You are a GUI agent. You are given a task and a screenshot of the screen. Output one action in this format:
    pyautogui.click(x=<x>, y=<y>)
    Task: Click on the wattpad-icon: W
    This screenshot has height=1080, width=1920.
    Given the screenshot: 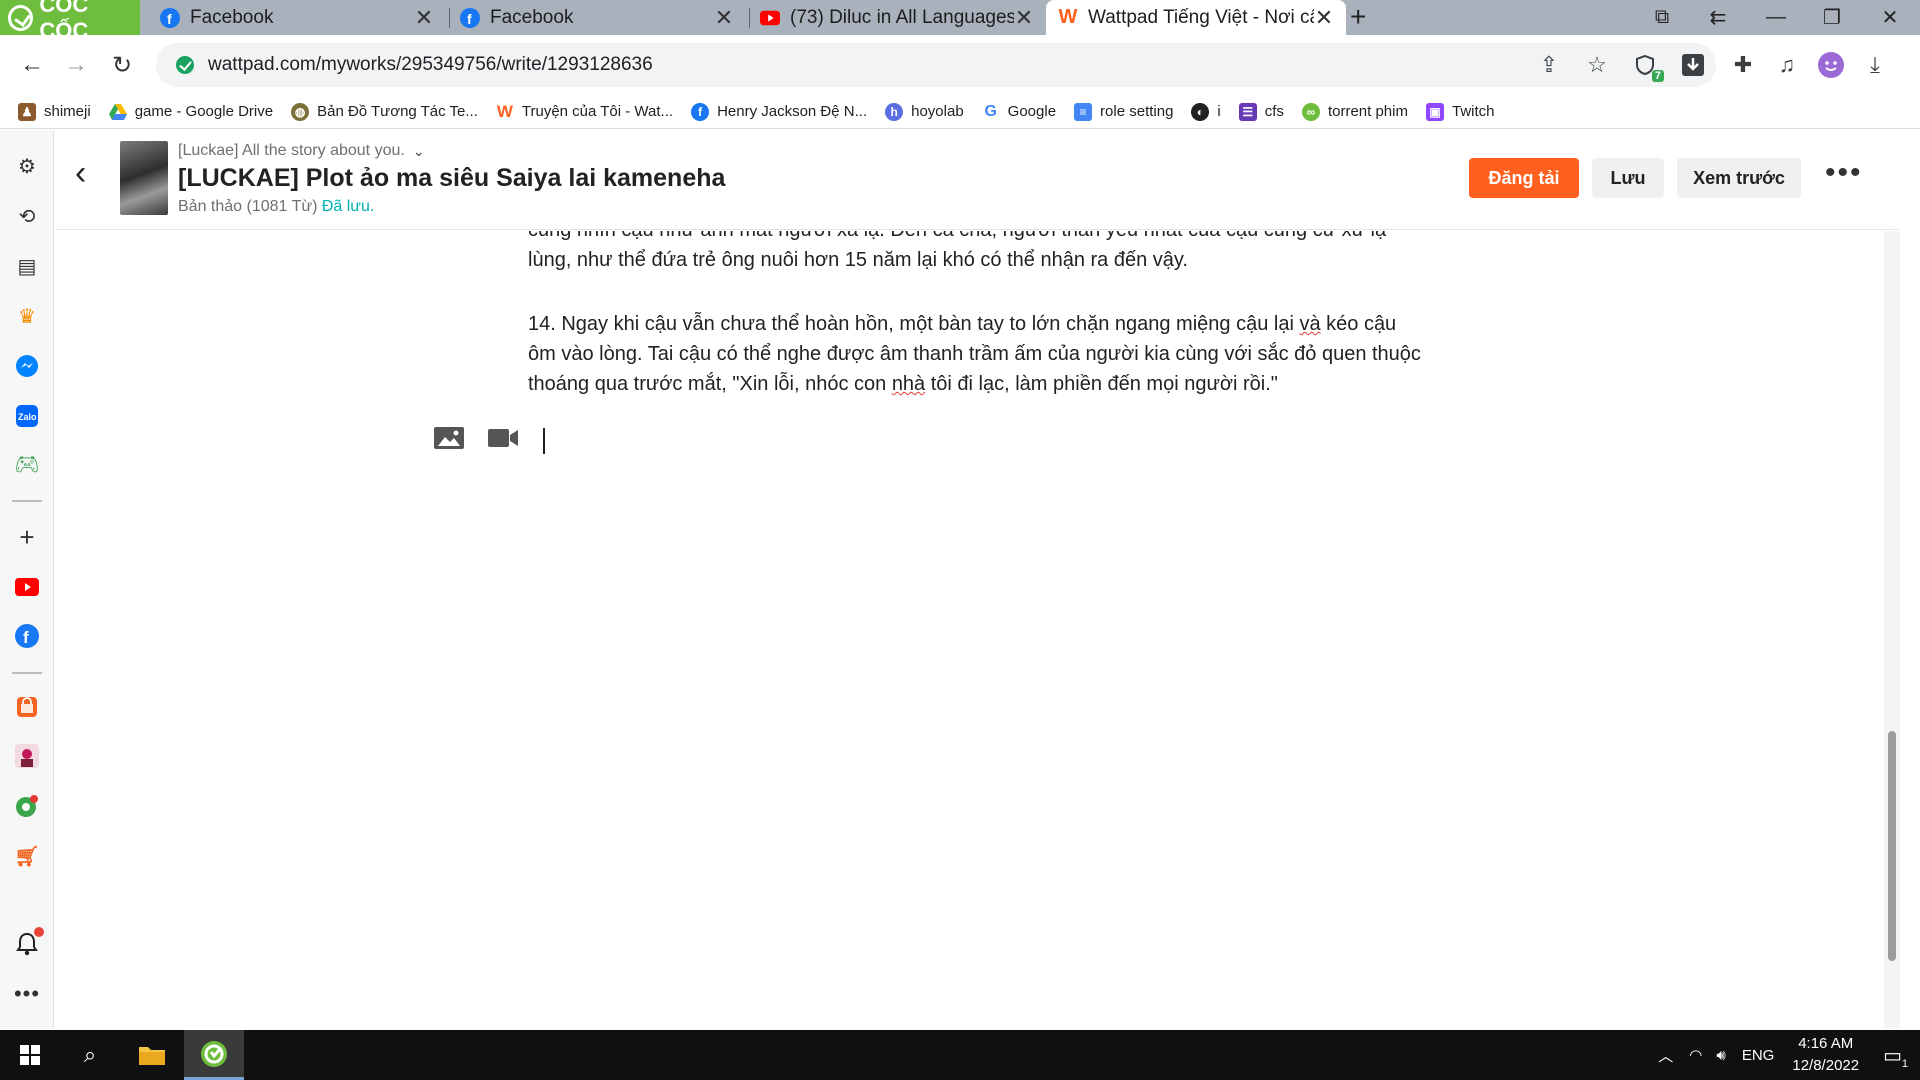 What is the action you would take?
    pyautogui.click(x=504, y=111)
    